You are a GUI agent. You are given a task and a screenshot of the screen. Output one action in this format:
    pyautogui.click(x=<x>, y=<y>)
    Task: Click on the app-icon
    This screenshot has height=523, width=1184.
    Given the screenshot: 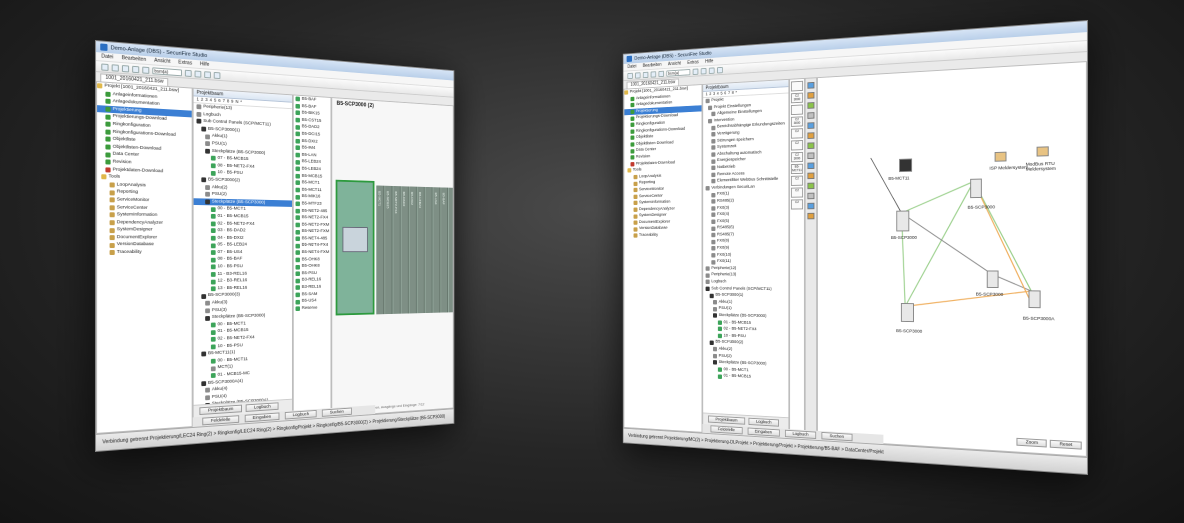 What is the action you would take?
    pyautogui.click(x=629, y=59)
    